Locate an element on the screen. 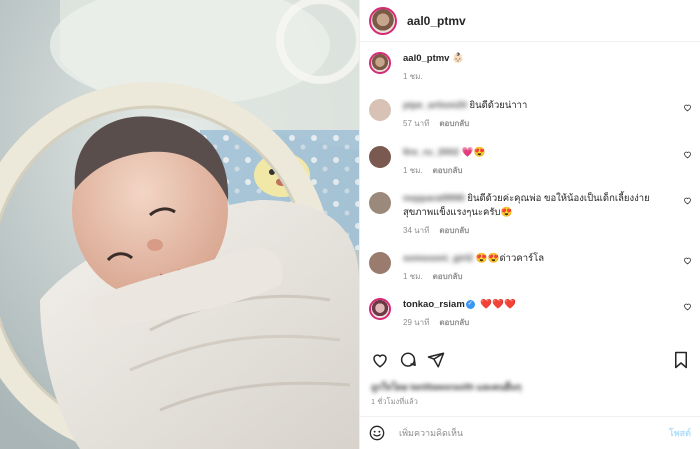 The image size is (700, 449). comment-row: fire_ru_2002 💗😍 1 ชม. ตอบกลับ is located at coordinates (530, 161).